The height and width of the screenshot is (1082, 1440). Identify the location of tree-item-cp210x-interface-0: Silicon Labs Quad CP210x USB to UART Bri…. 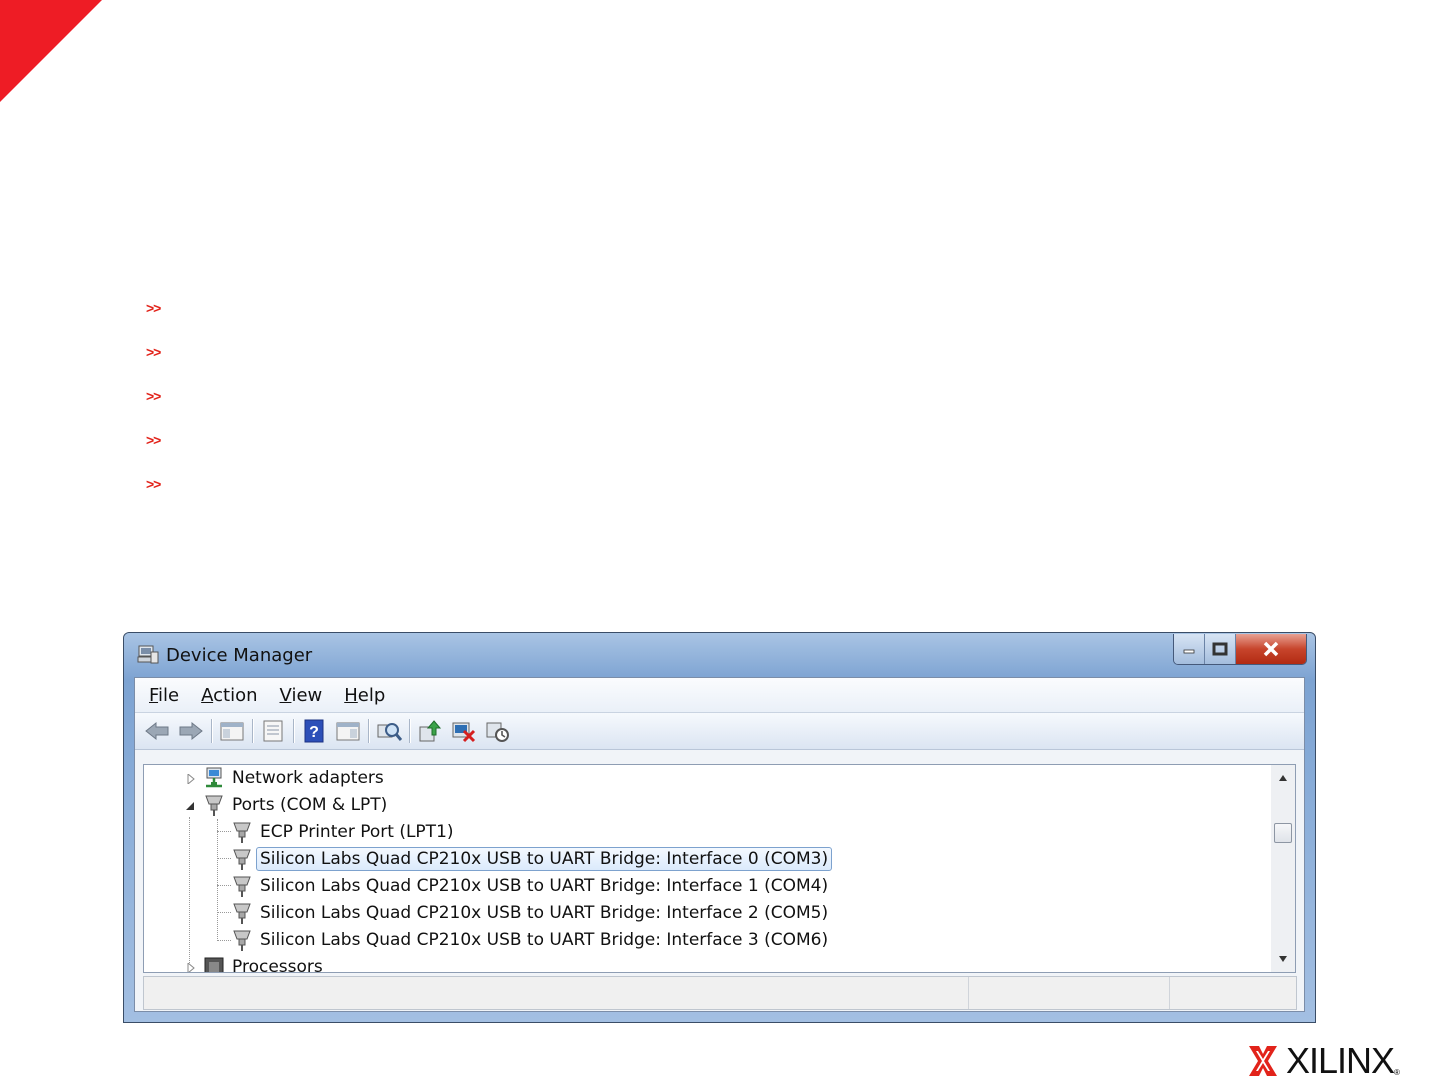
(531, 859).